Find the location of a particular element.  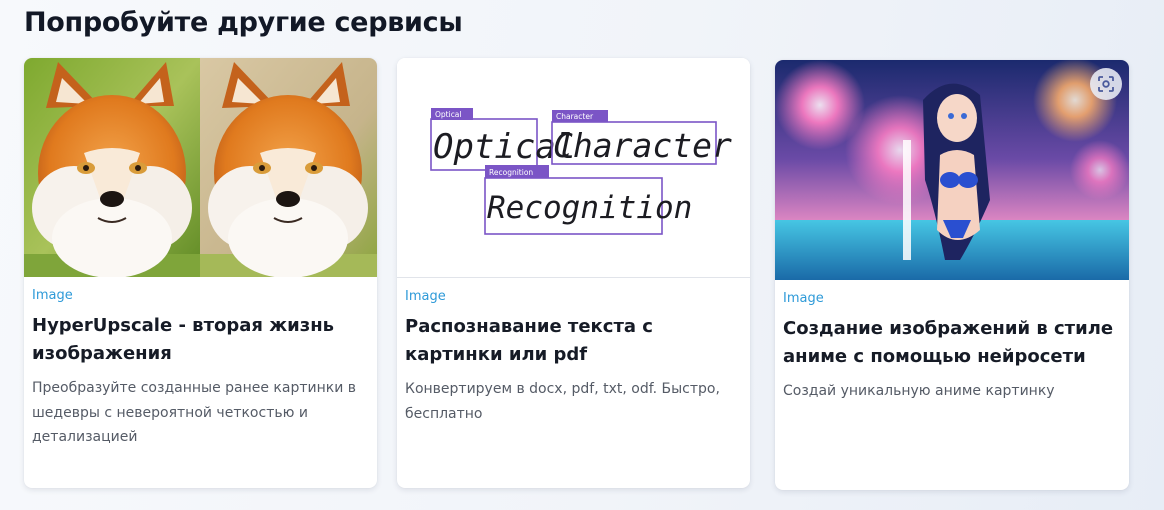

card-description: Создай уникальную аниме картинку is located at coordinates (919, 391).